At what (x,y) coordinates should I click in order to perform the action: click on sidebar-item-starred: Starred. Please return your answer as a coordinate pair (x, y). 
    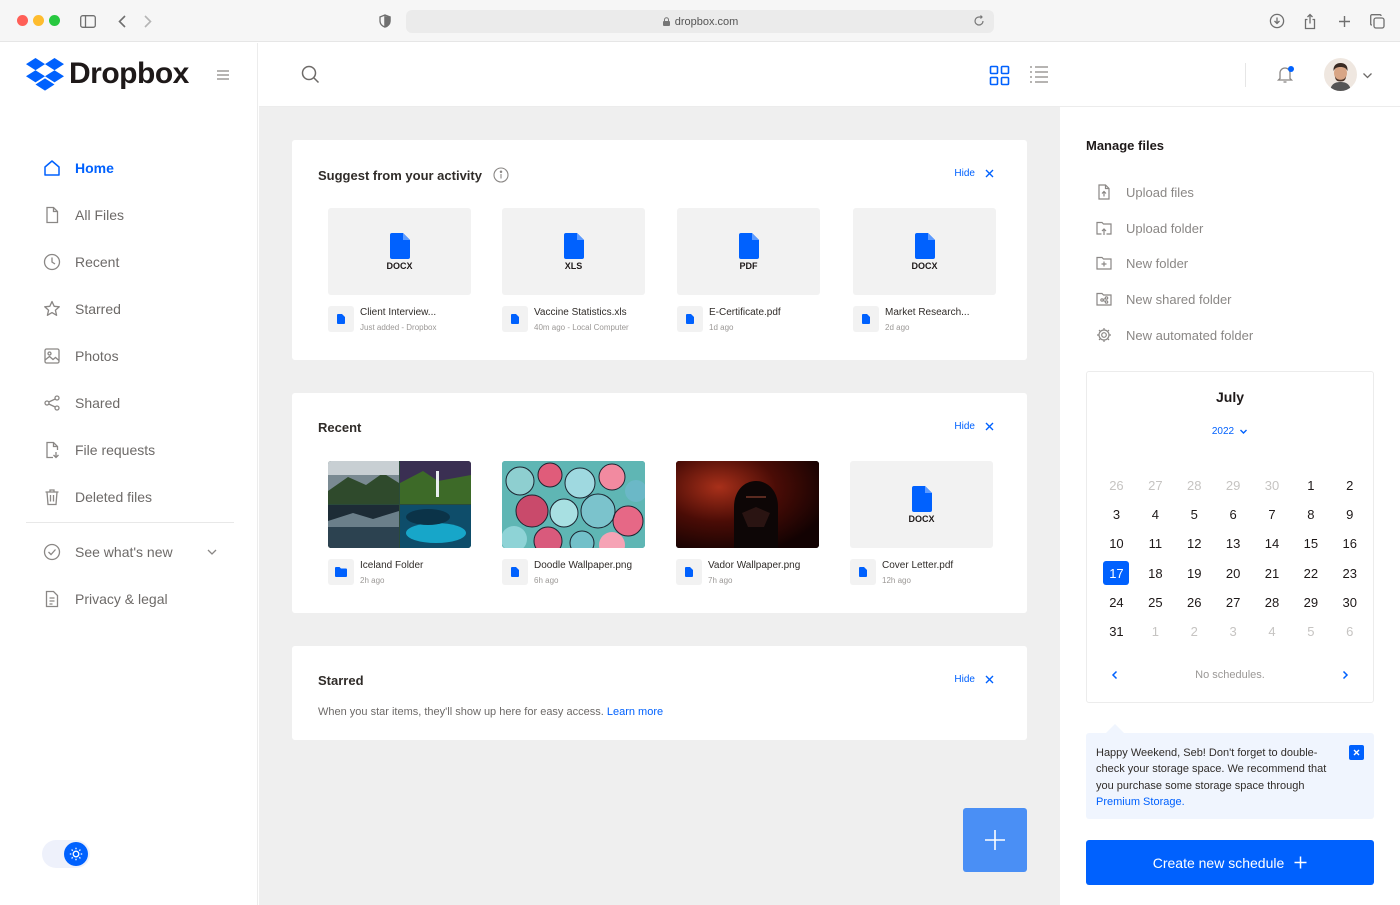
    Looking at the image, I should click on (130, 309).